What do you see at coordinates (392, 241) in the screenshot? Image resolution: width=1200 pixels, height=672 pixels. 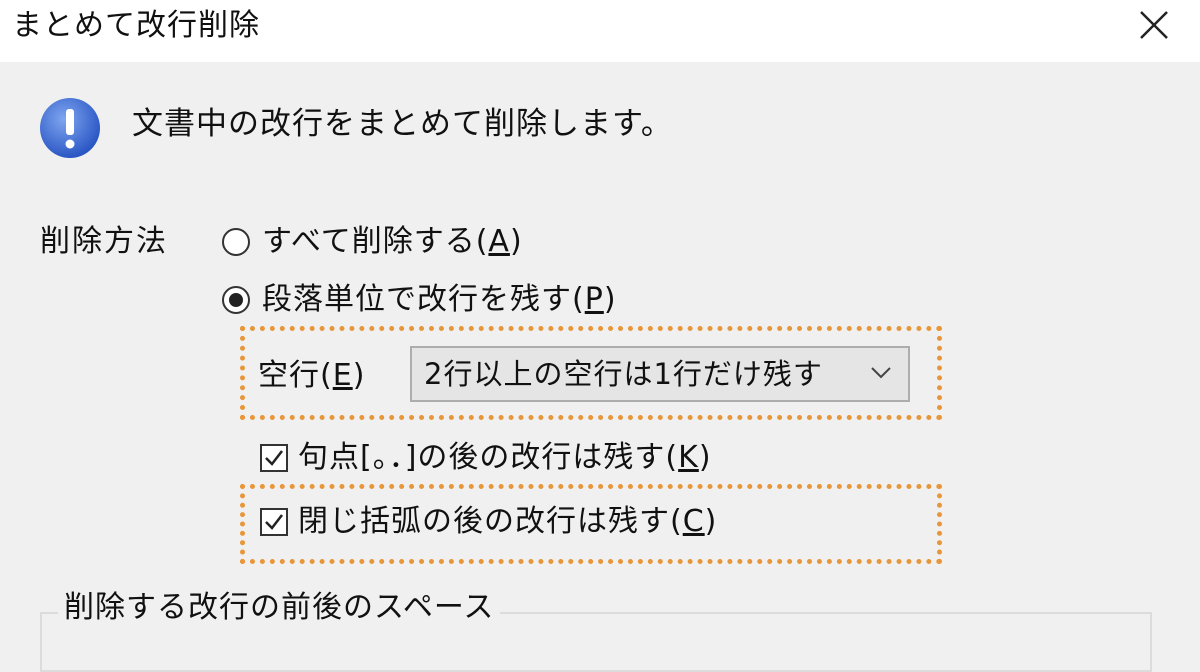 I see `radio-delete-all-label: すべて削除する(A)` at bounding box center [392, 241].